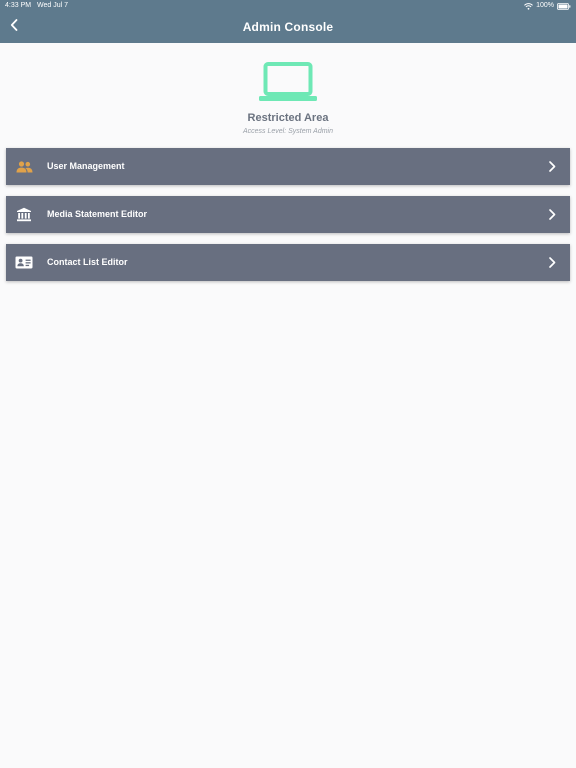  I want to click on page-title: Admin Console, so click(288, 27).